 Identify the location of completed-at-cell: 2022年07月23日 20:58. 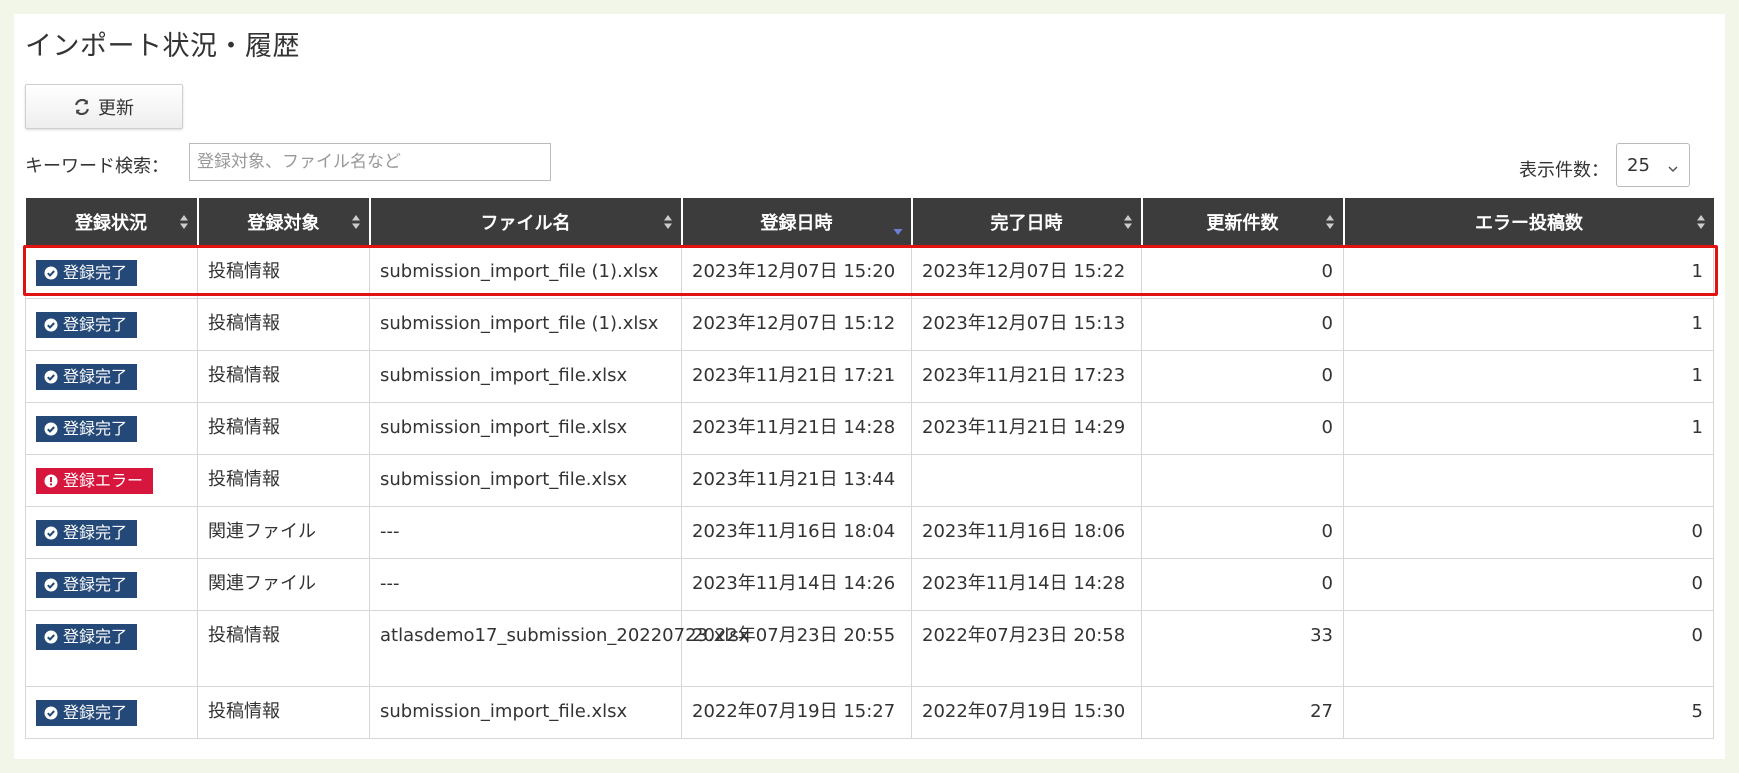
(1026, 648).